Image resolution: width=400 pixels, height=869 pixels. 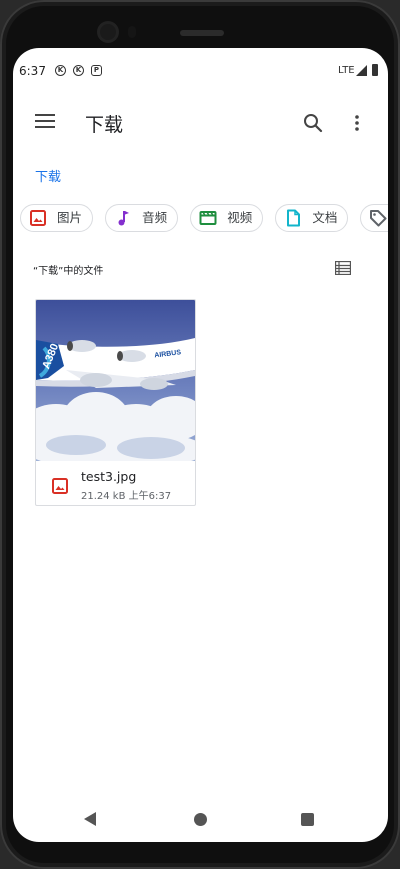 I want to click on home-icon, so click(x=200, y=819).